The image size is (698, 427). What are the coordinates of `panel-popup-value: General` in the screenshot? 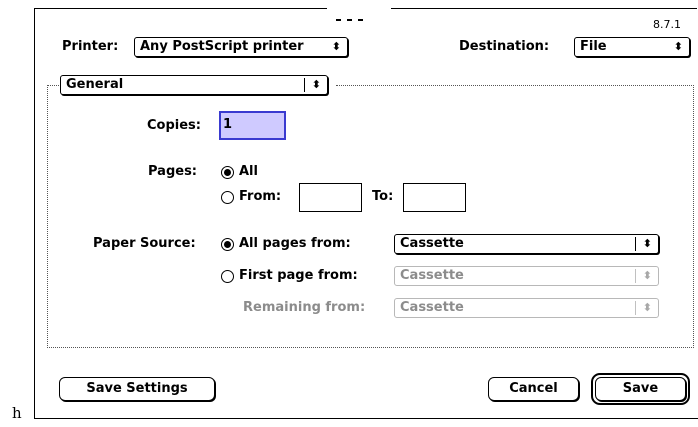 It's located at (95, 84).